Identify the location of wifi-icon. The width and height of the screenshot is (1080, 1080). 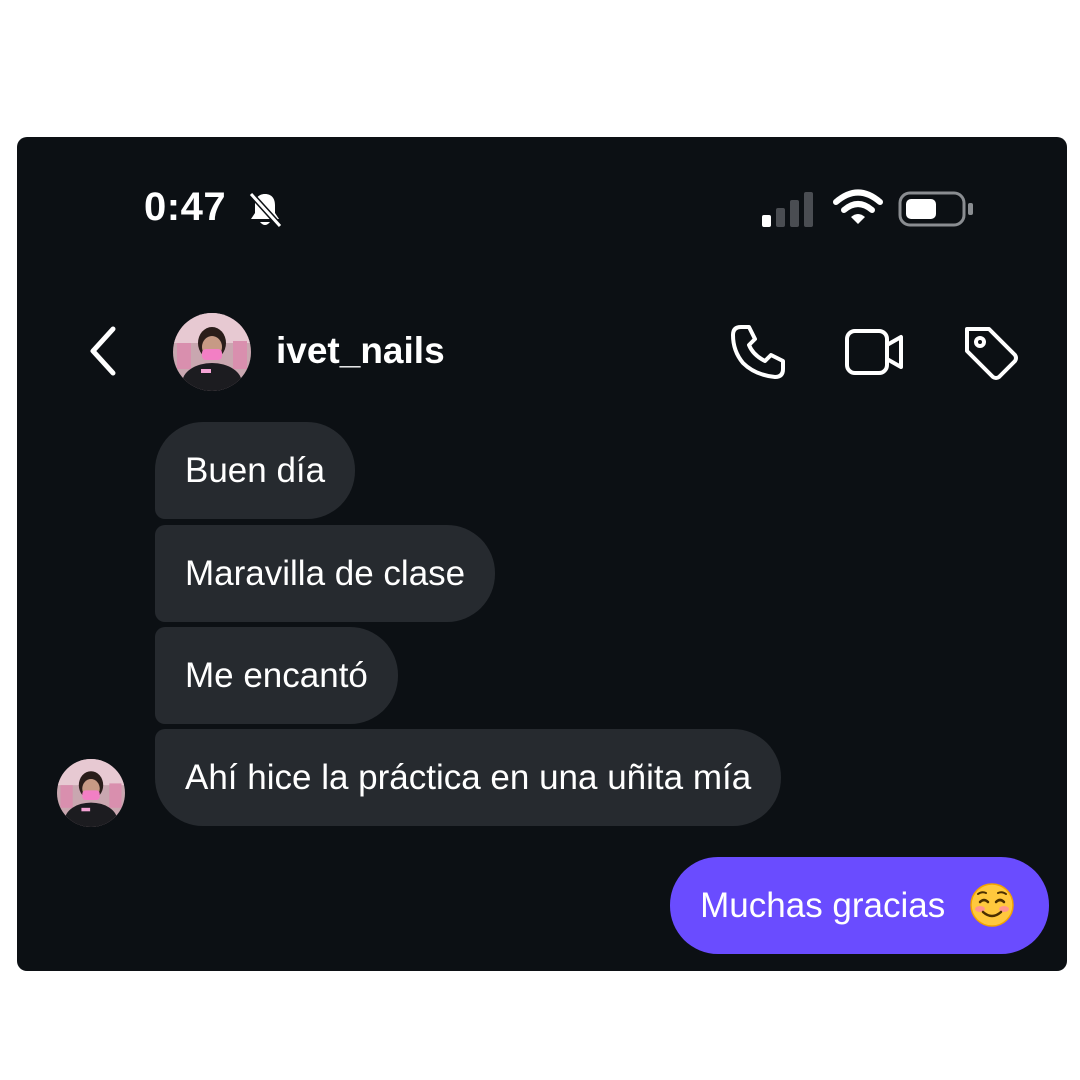
(858, 206).